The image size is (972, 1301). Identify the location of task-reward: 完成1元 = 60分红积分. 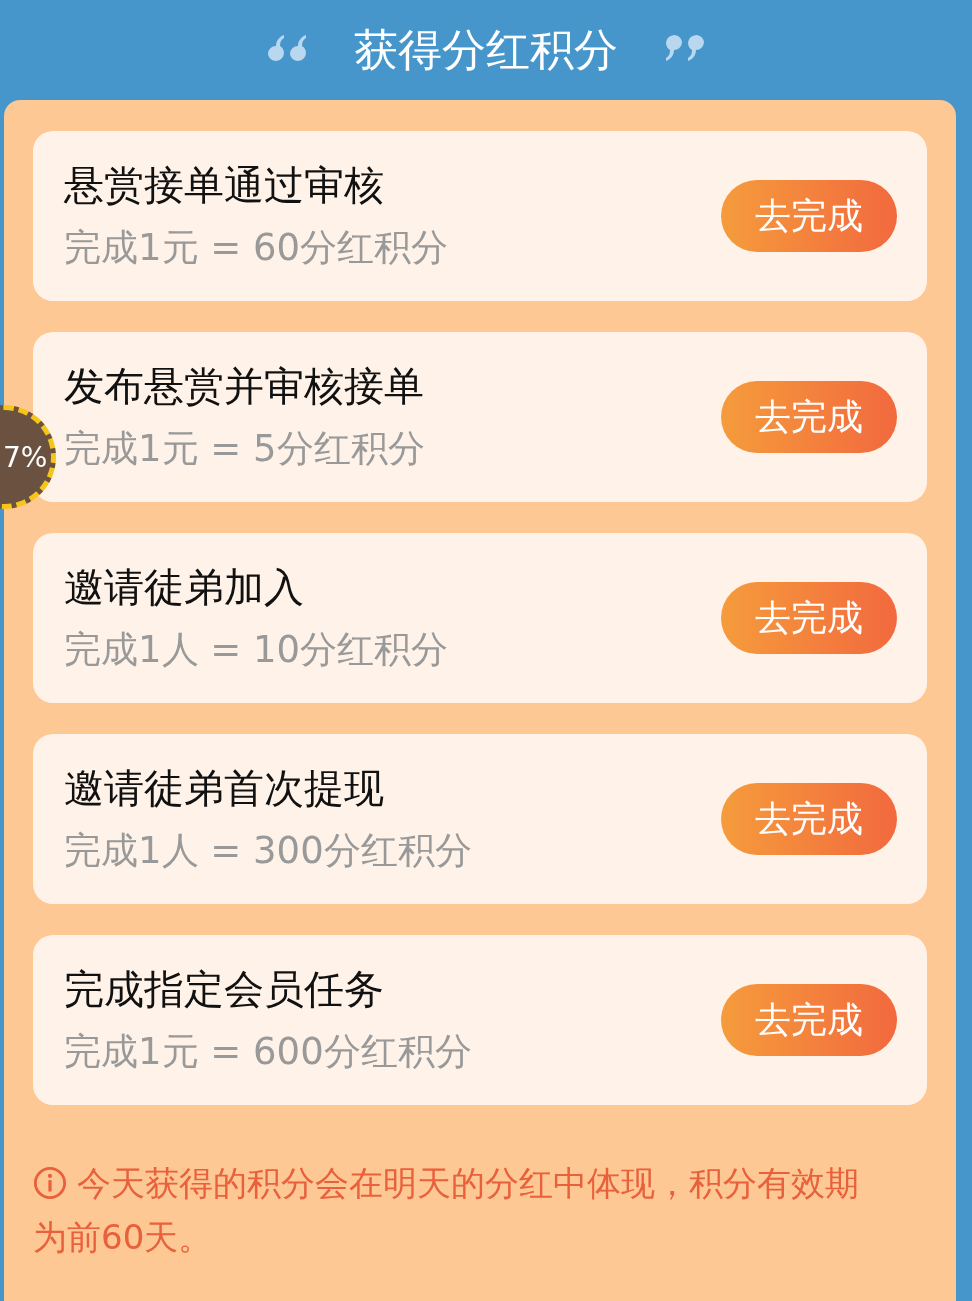
(256, 248).